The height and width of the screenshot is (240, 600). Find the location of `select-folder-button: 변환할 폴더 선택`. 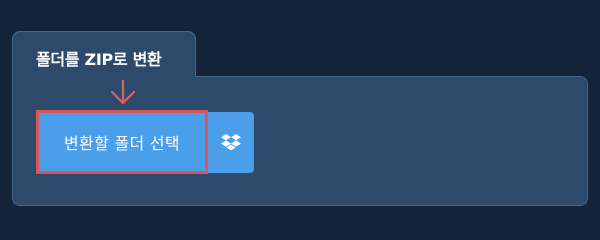

select-folder-button: 변환할 폴더 선택 is located at coordinates (122, 142).